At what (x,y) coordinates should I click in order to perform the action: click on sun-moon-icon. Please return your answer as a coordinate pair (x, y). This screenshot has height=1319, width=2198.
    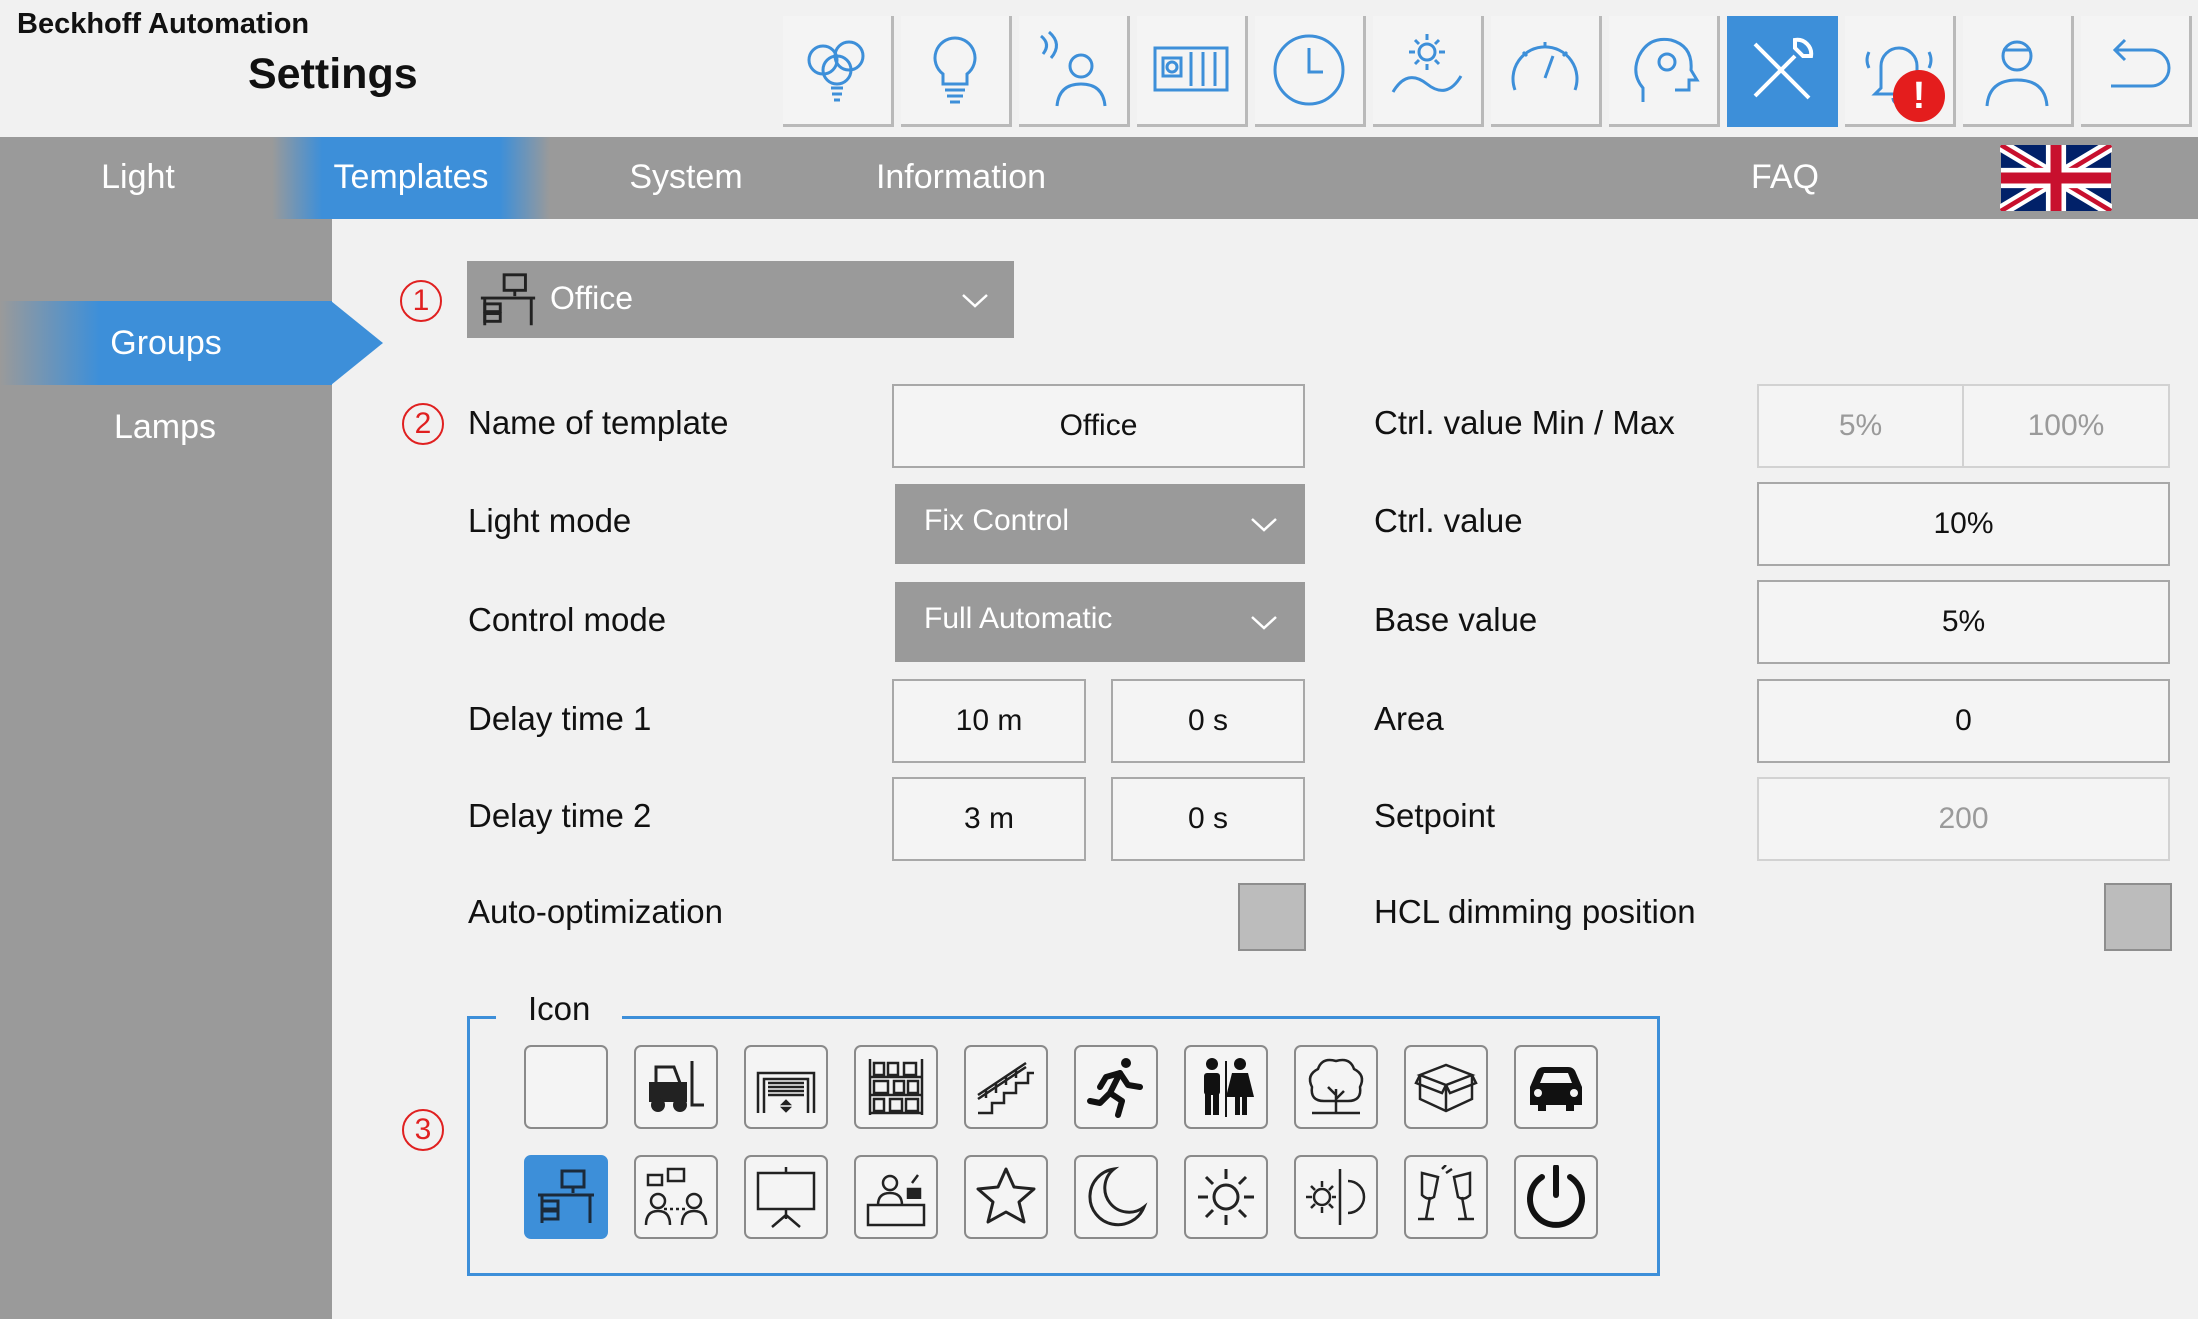
    Looking at the image, I should click on (1336, 1197).